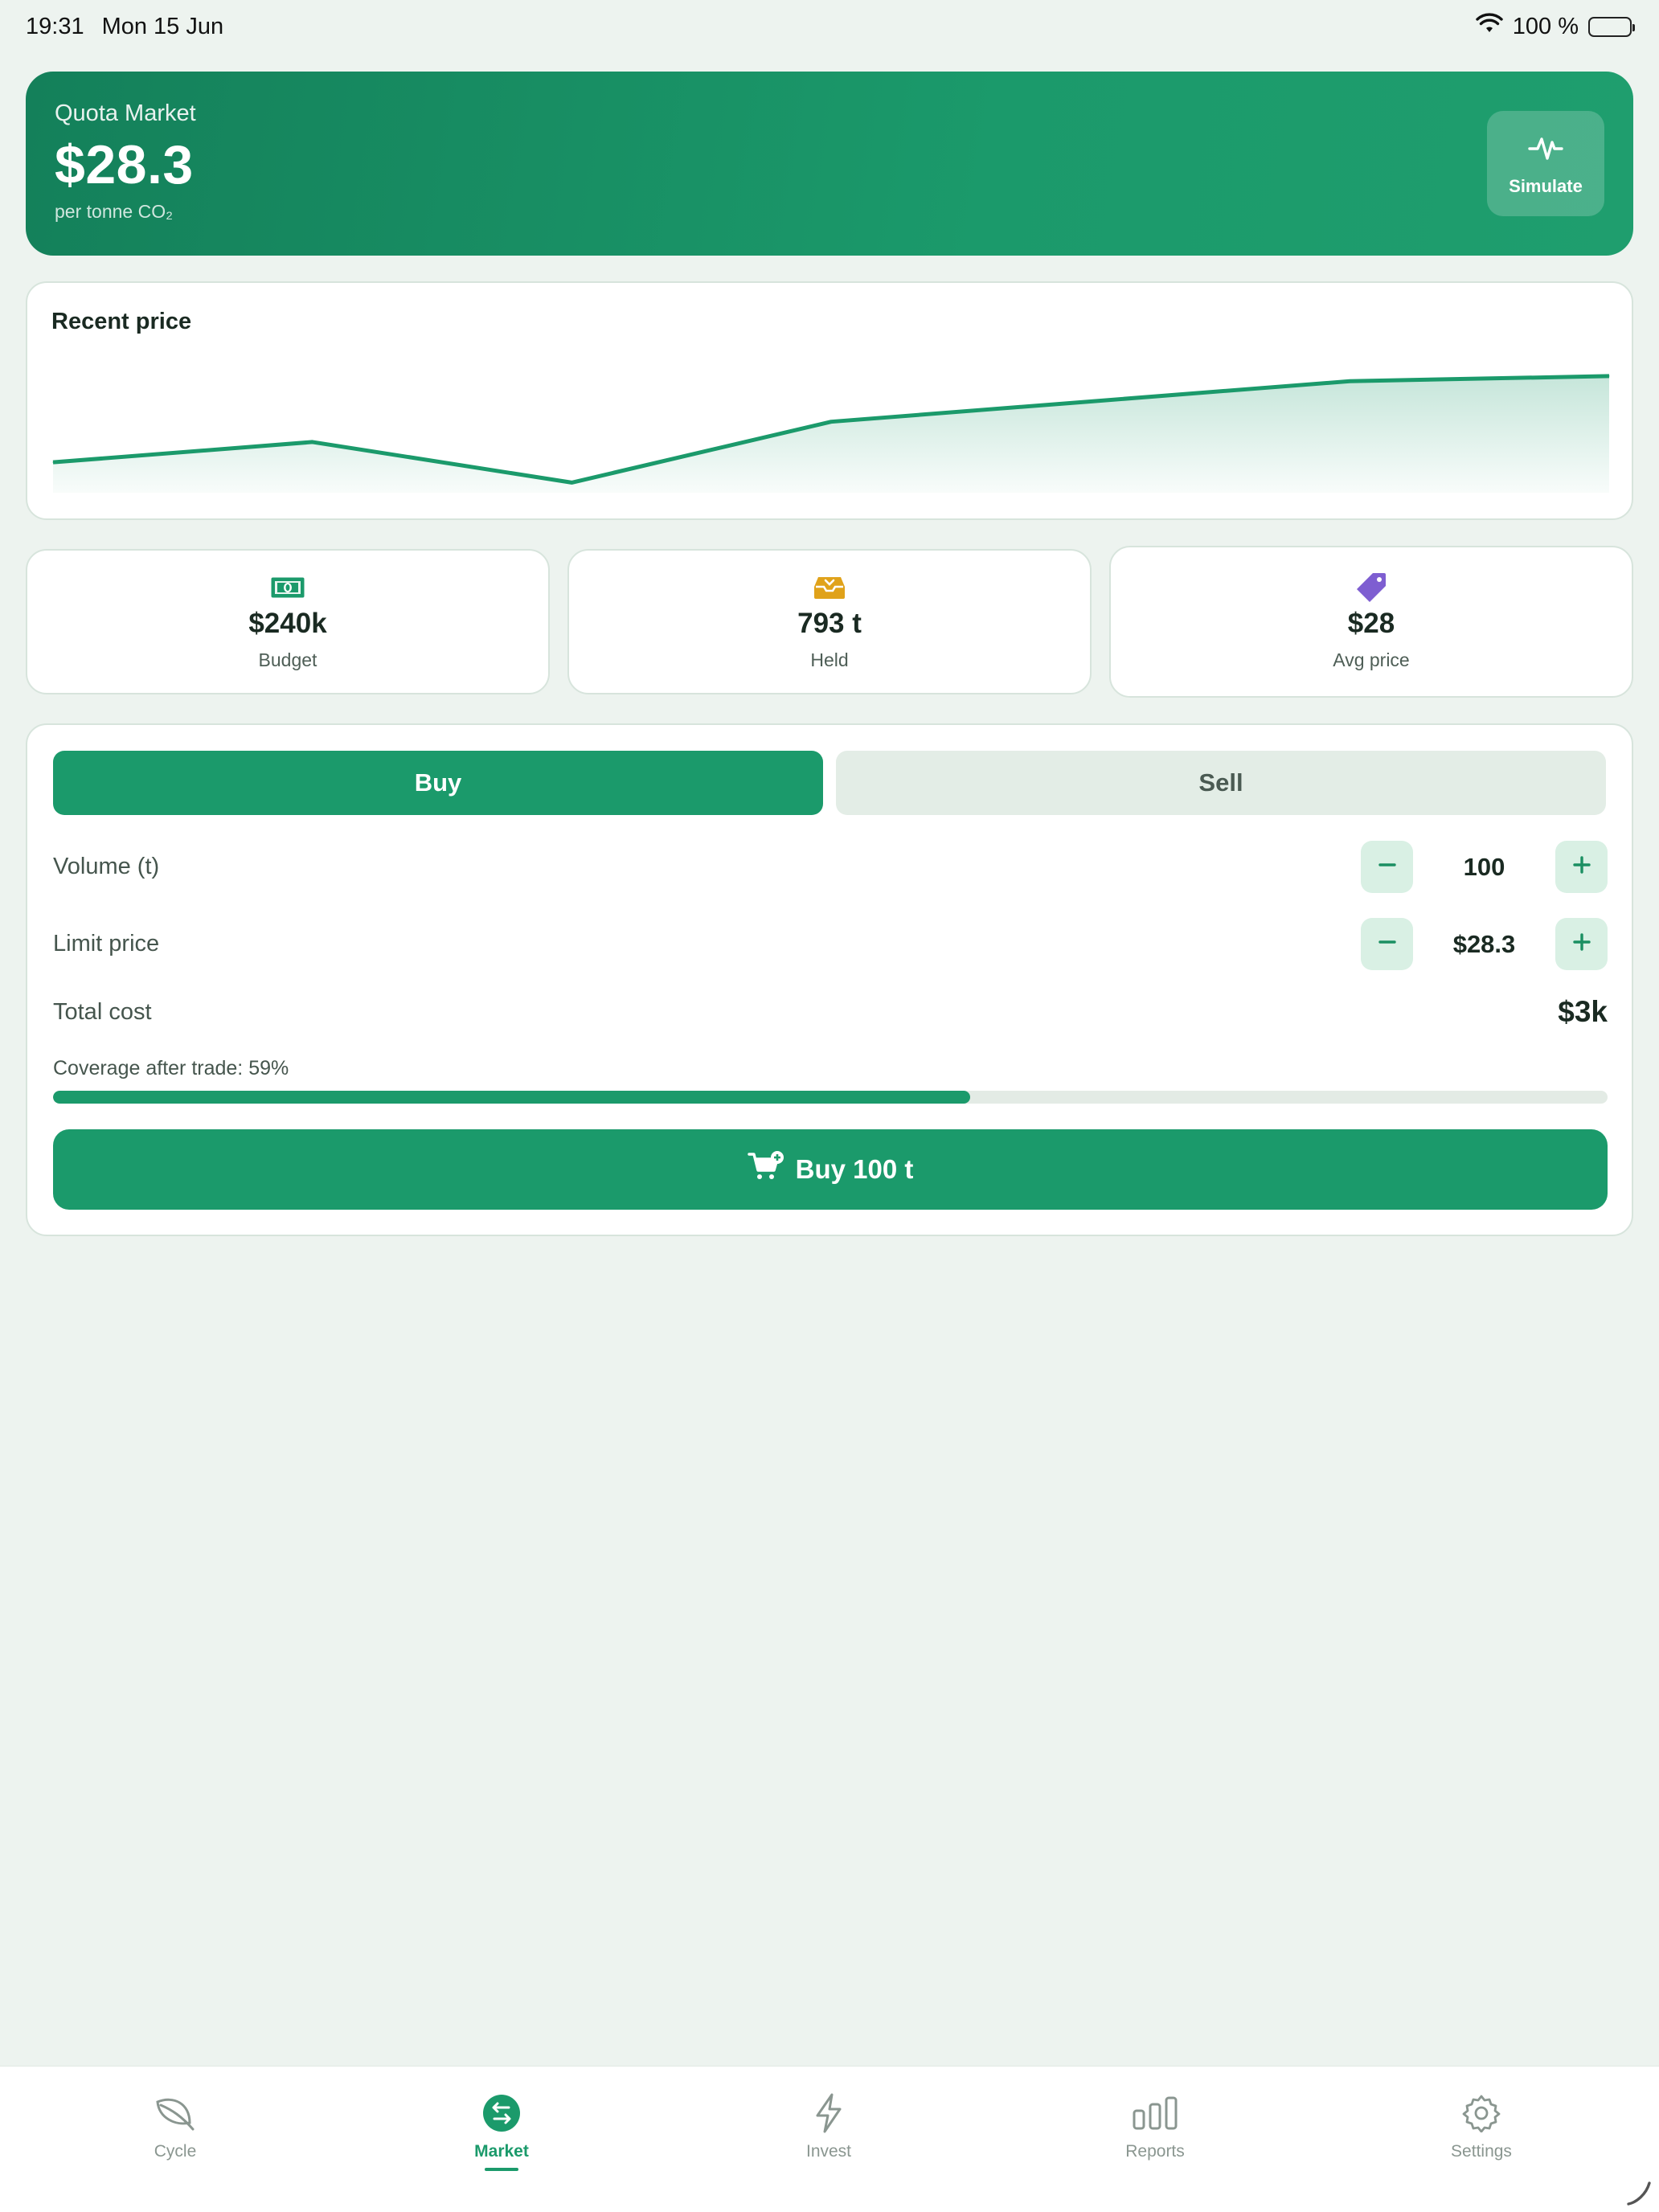 Image resolution: width=1659 pixels, height=2212 pixels. I want to click on simulate-button: Simulate, so click(1545, 163).